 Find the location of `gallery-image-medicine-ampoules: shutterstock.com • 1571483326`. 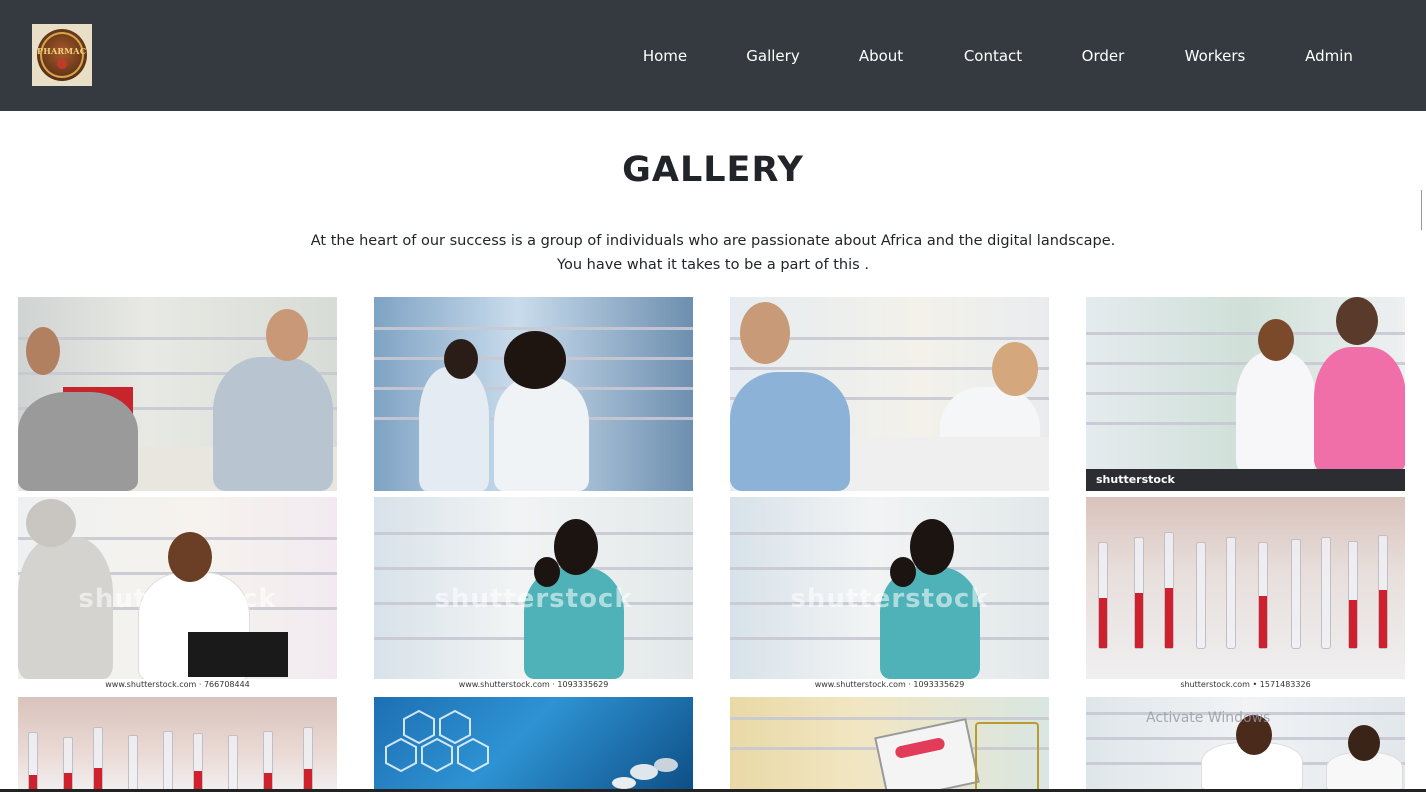

gallery-image-medicine-ampoules: shutterstock.com • 1571483326 is located at coordinates (1245, 594).